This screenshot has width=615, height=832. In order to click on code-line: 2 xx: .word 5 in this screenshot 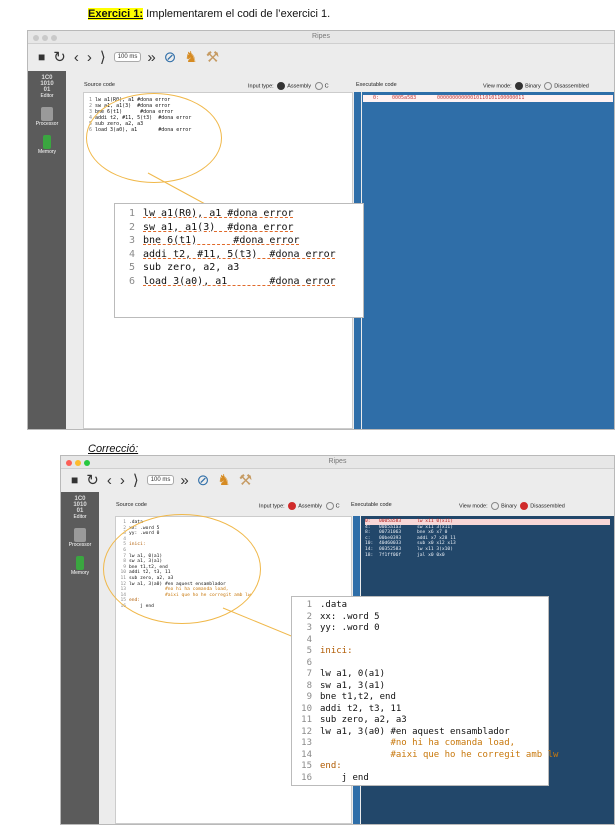, I will do `click(420, 618)`.